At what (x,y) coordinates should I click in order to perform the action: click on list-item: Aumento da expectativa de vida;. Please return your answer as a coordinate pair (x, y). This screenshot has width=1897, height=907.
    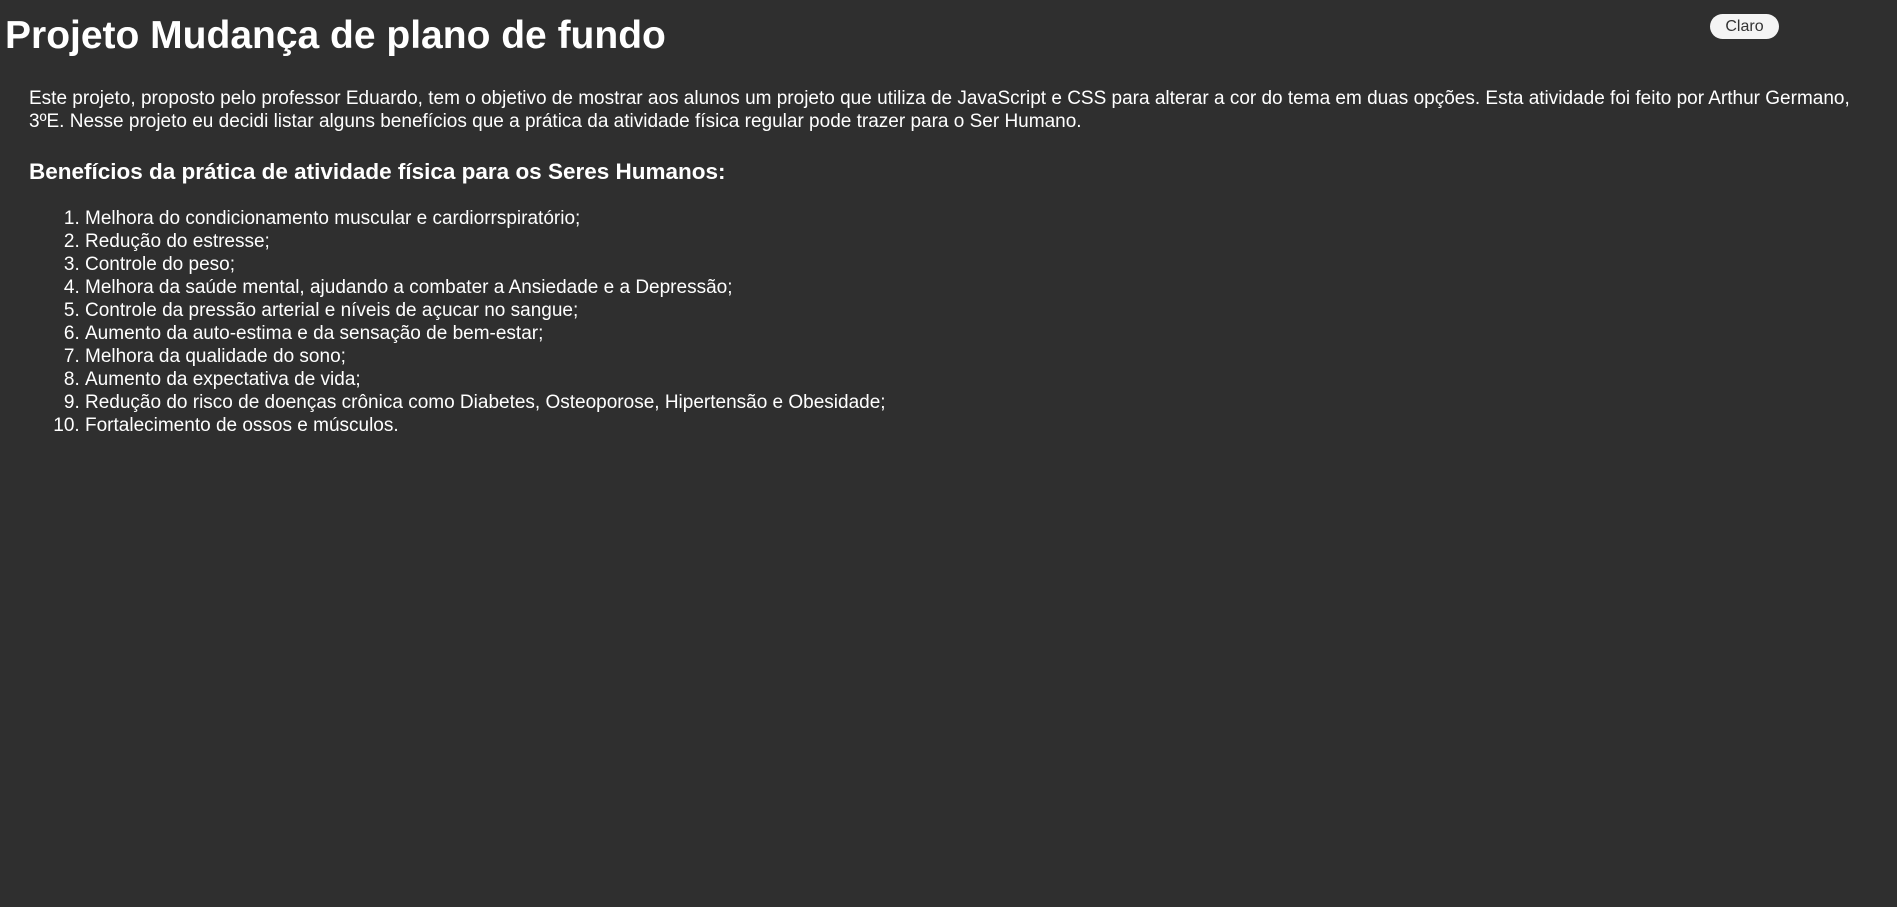
    Looking at the image, I should click on (984, 379).